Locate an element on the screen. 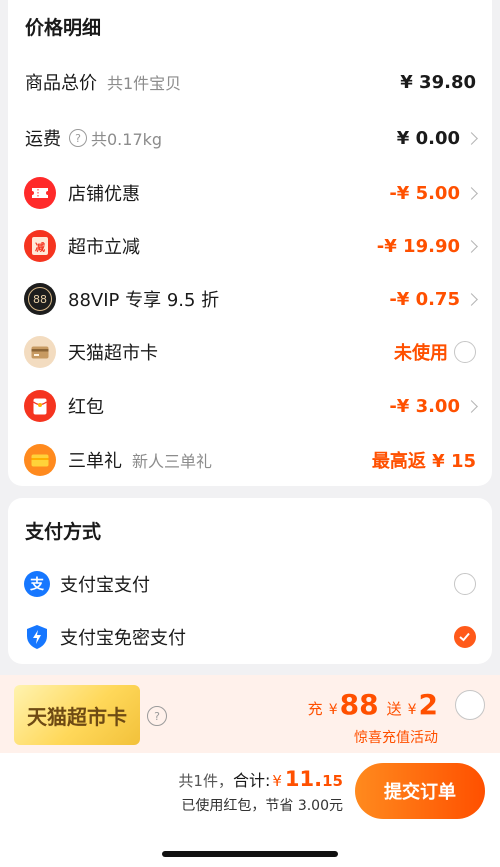 Image resolution: width=500 pixels, height=867 pixels. recharge-offer: 充 ¥ 88 送 ¥ 2 is located at coordinates (373, 704).